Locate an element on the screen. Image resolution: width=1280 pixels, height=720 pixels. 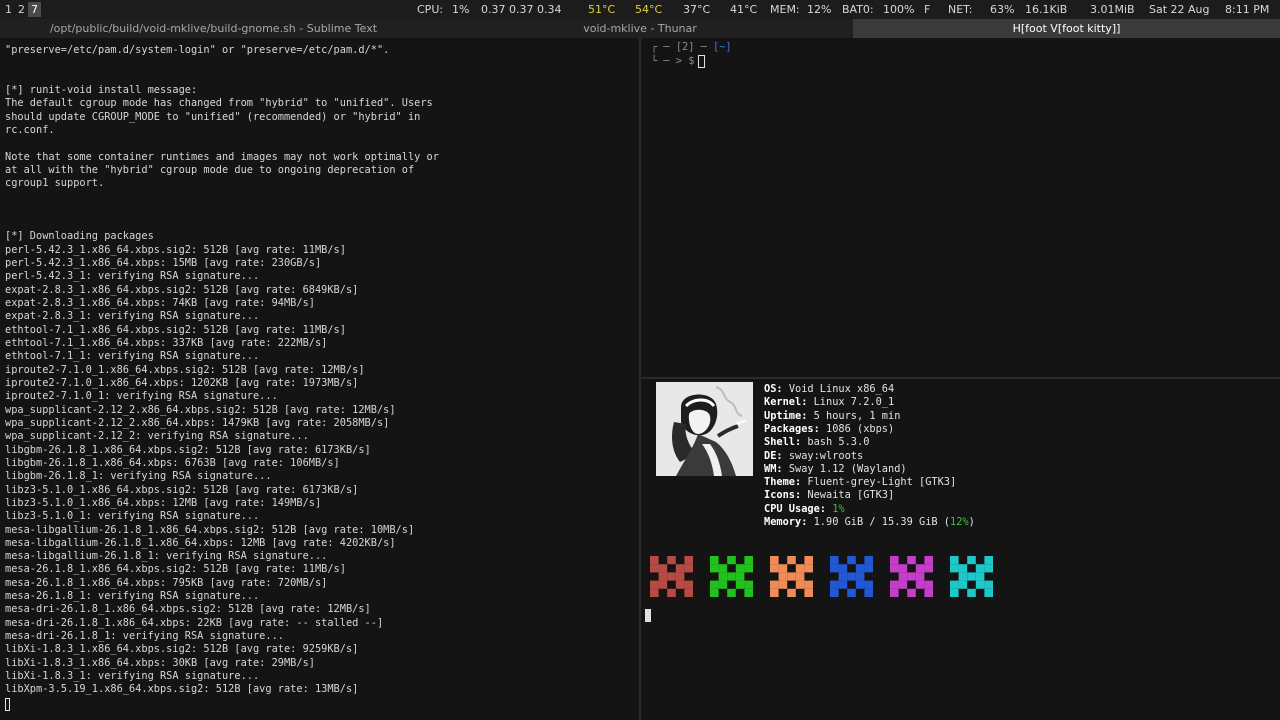
net-down: 16.1KiB is located at coordinates (1046, 9).